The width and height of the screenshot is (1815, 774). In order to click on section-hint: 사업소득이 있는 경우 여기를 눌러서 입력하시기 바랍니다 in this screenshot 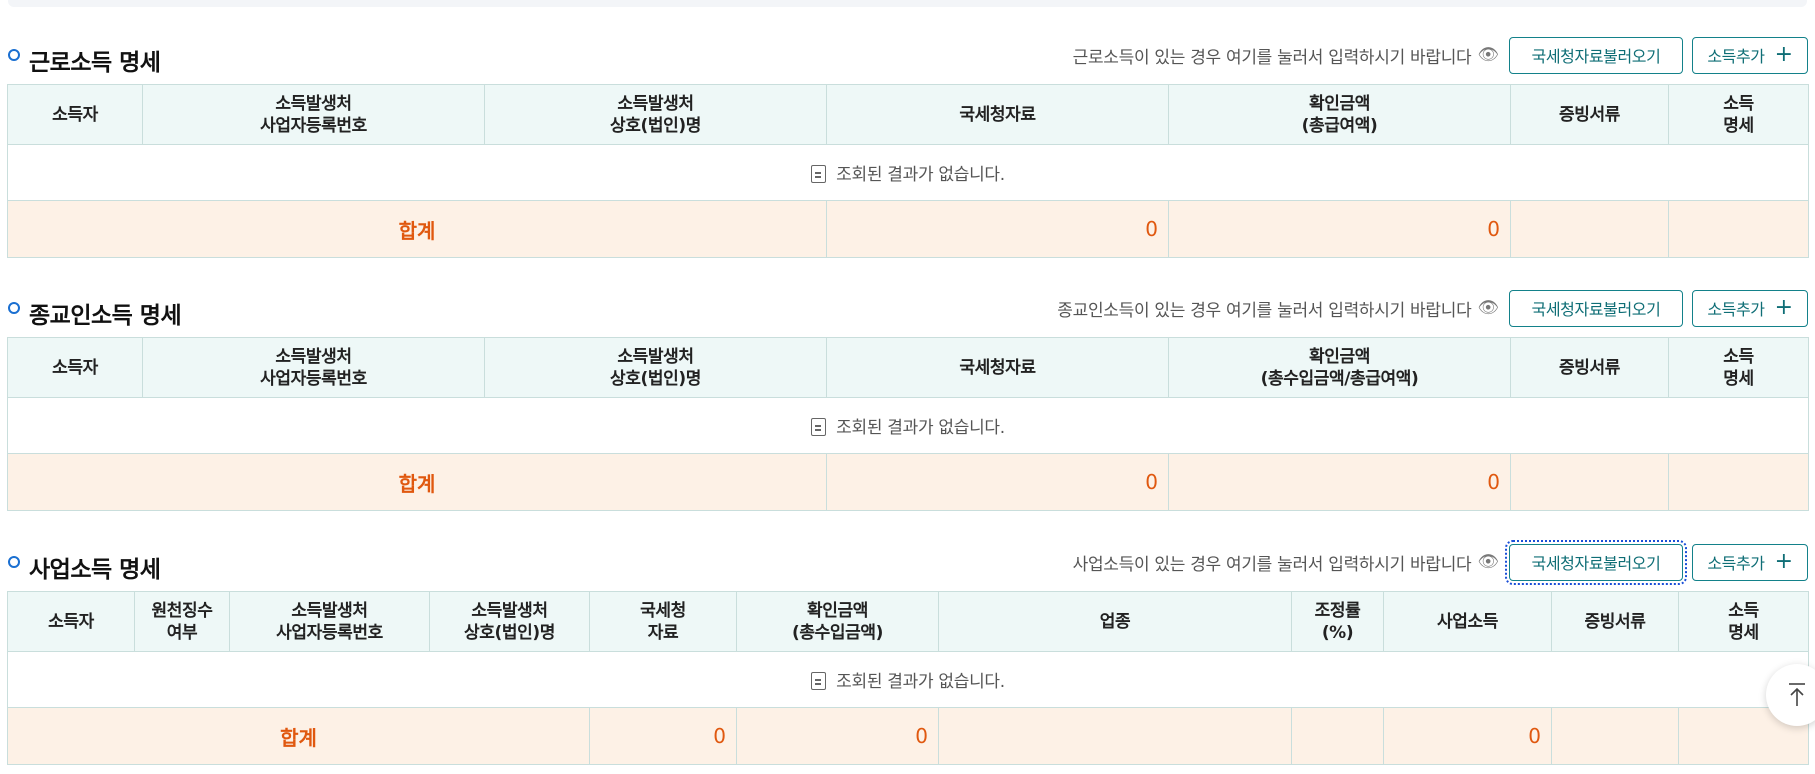, I will do `click(1272, 562)`.